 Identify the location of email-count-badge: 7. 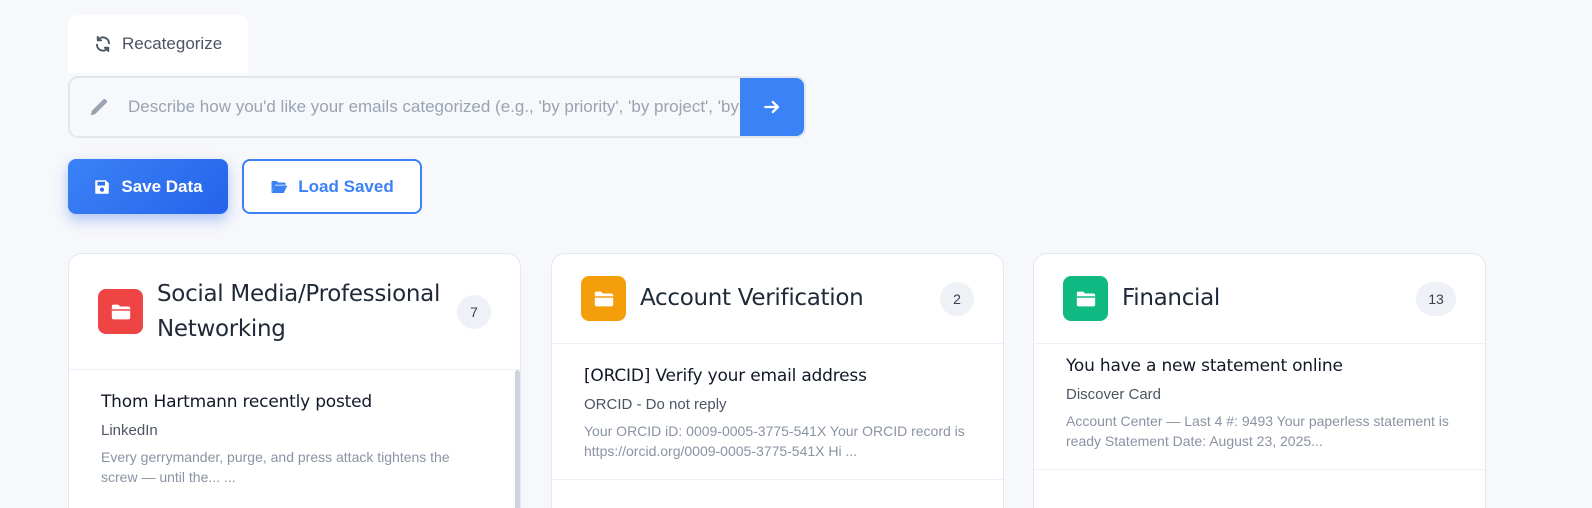
(474, 311).